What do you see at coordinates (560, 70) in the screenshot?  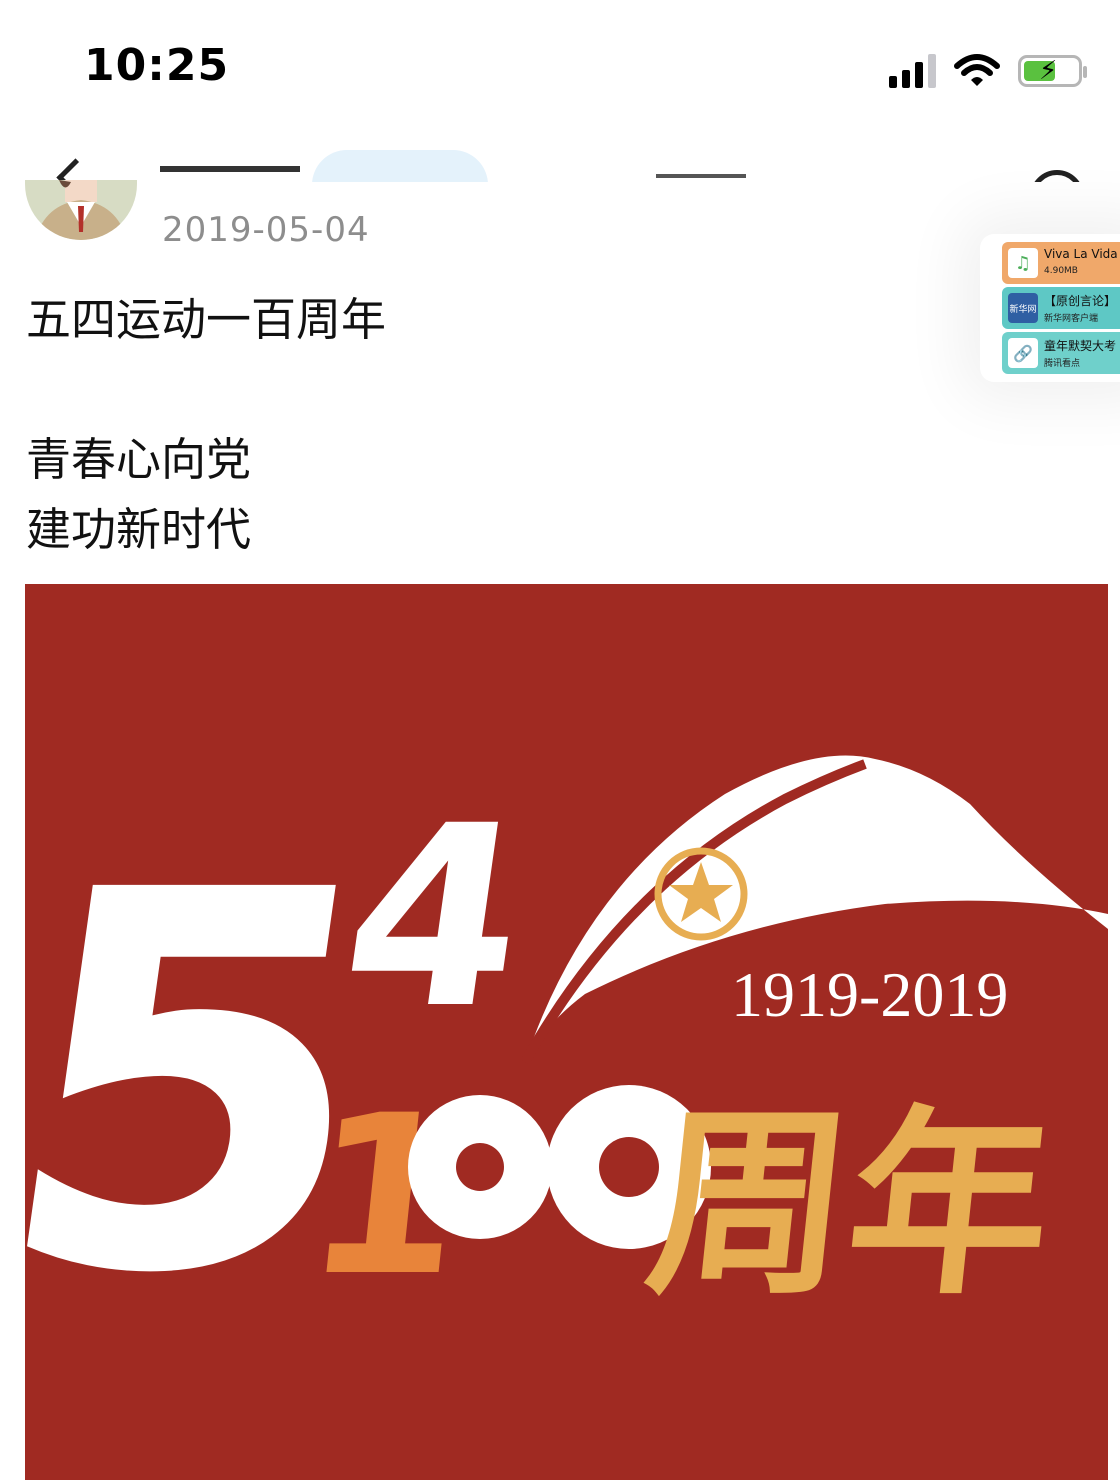 I see `status-bar: 10:25 ⚡` at bounding box center [560, 70].